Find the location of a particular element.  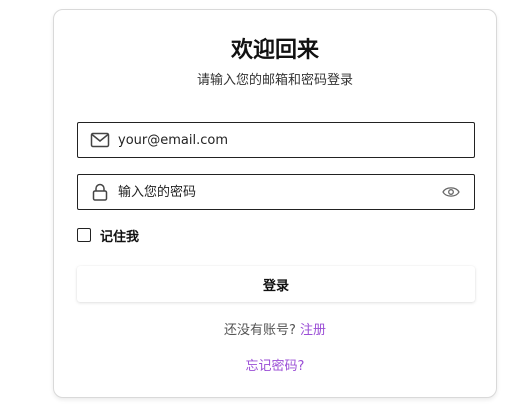

page-title: 欢迎回来 is located at coordinates (274, 50).